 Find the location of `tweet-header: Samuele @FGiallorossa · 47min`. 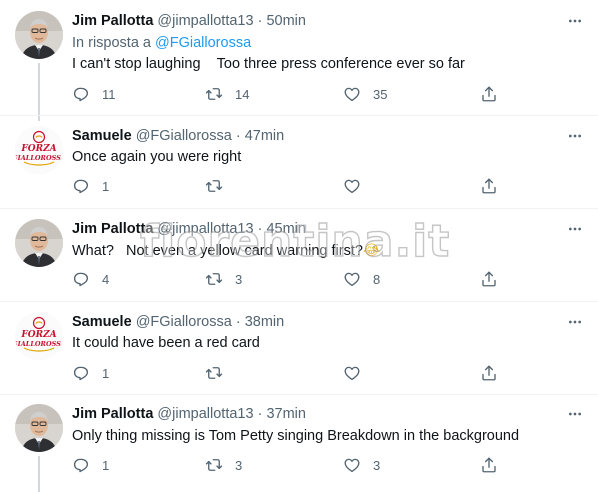

tweet-header: Samuele @FGiallorossa · 47min is located at coordinates (178, 136).